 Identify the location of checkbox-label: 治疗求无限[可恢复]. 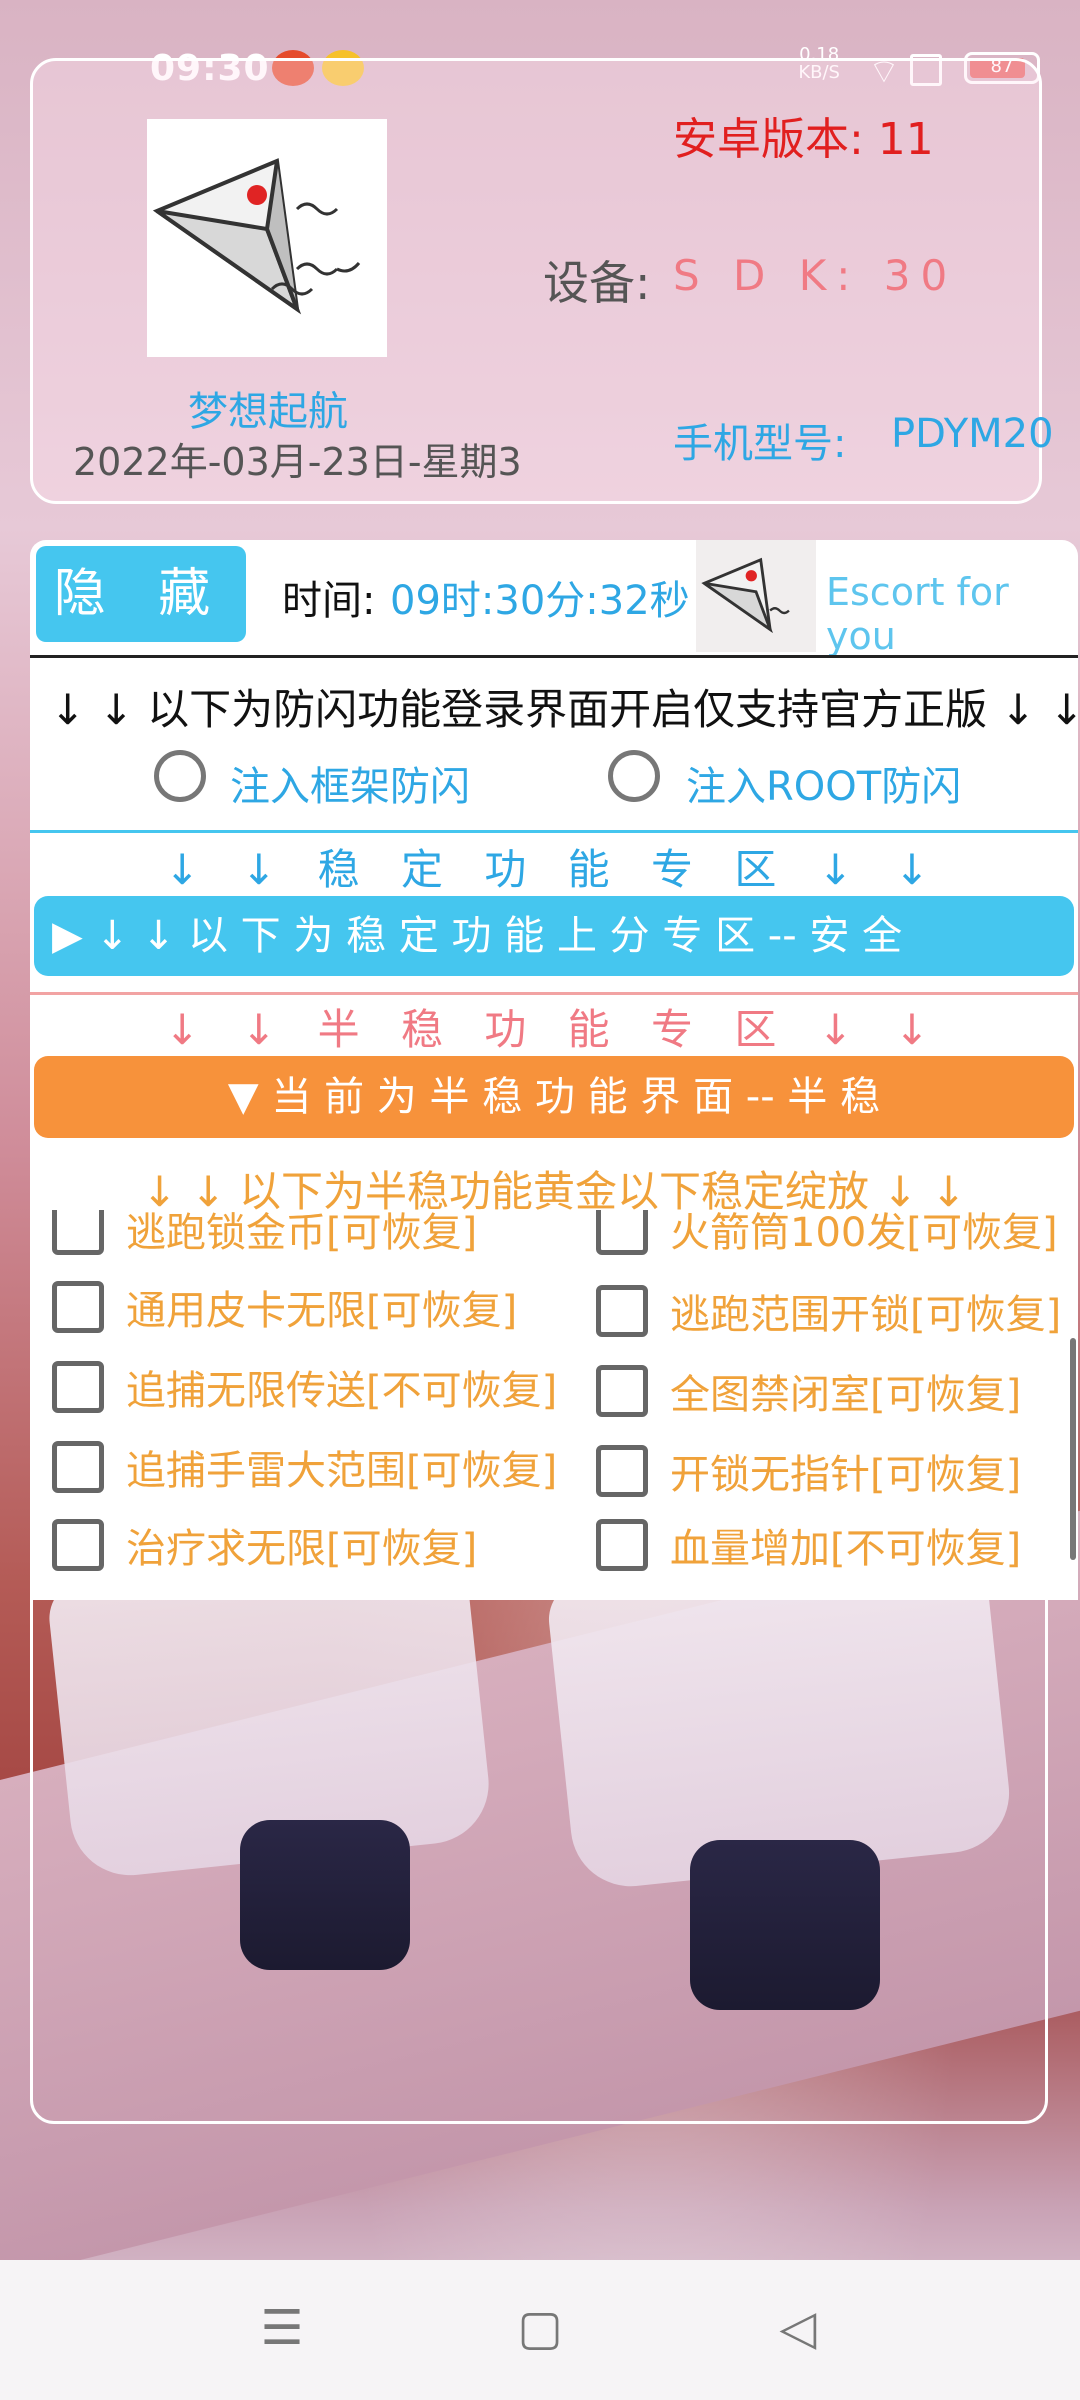
(302, 1549).